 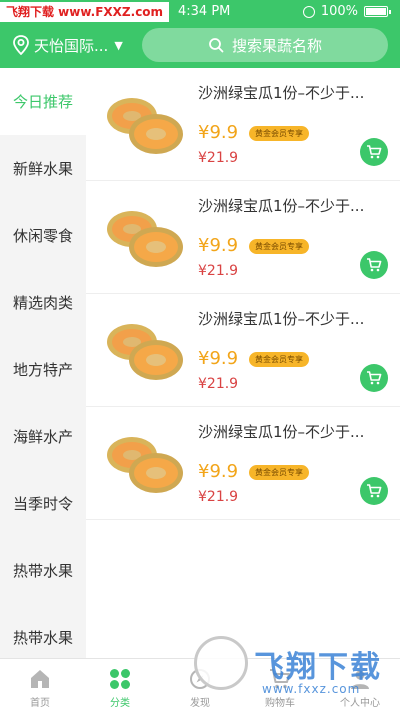 I want to click on bottom-tab-bar: 首页 分类 发现 购物车 个人中心, so click(x=200, y=685).